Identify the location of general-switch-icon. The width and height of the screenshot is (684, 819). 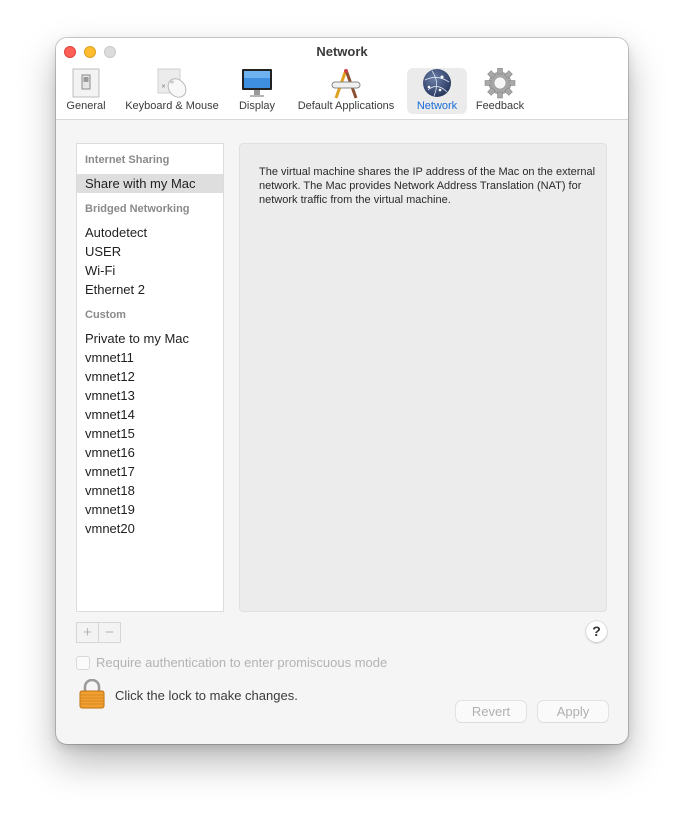
(86, 83).